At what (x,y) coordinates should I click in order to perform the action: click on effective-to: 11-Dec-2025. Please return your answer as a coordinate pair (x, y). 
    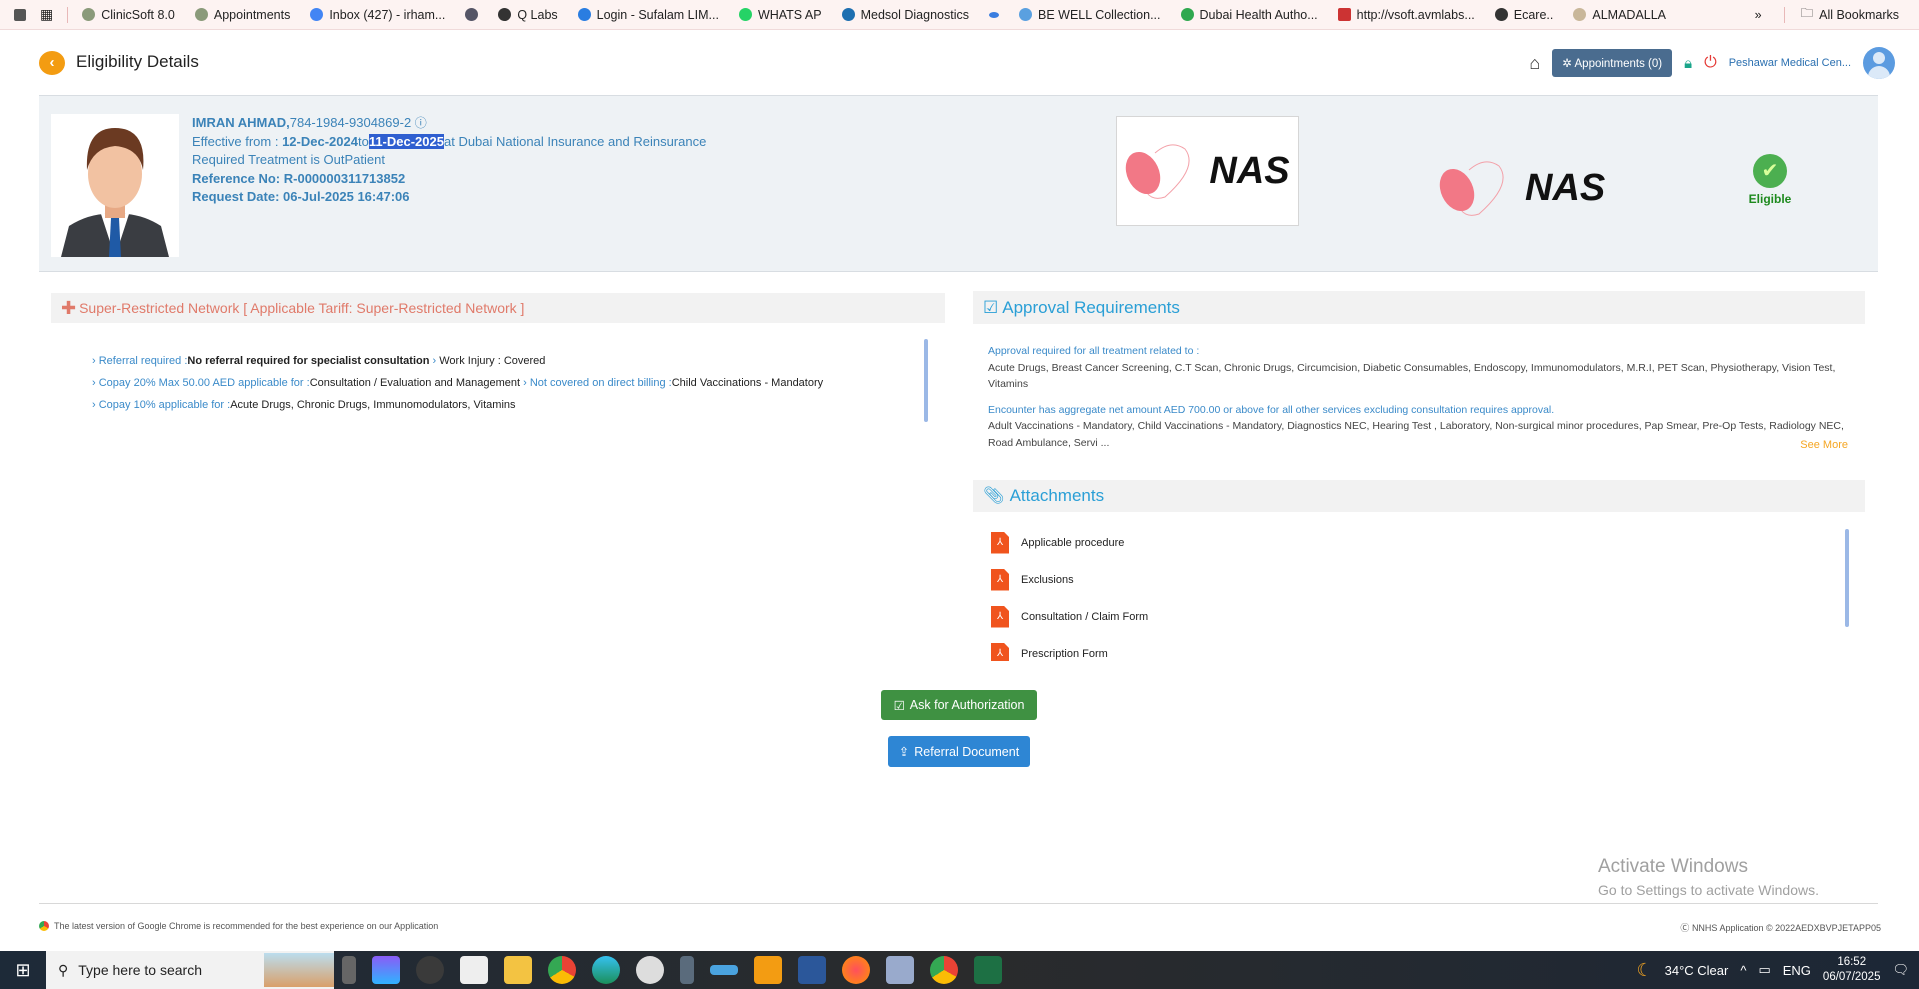
    Looking at the image, I should click on (406, 141).